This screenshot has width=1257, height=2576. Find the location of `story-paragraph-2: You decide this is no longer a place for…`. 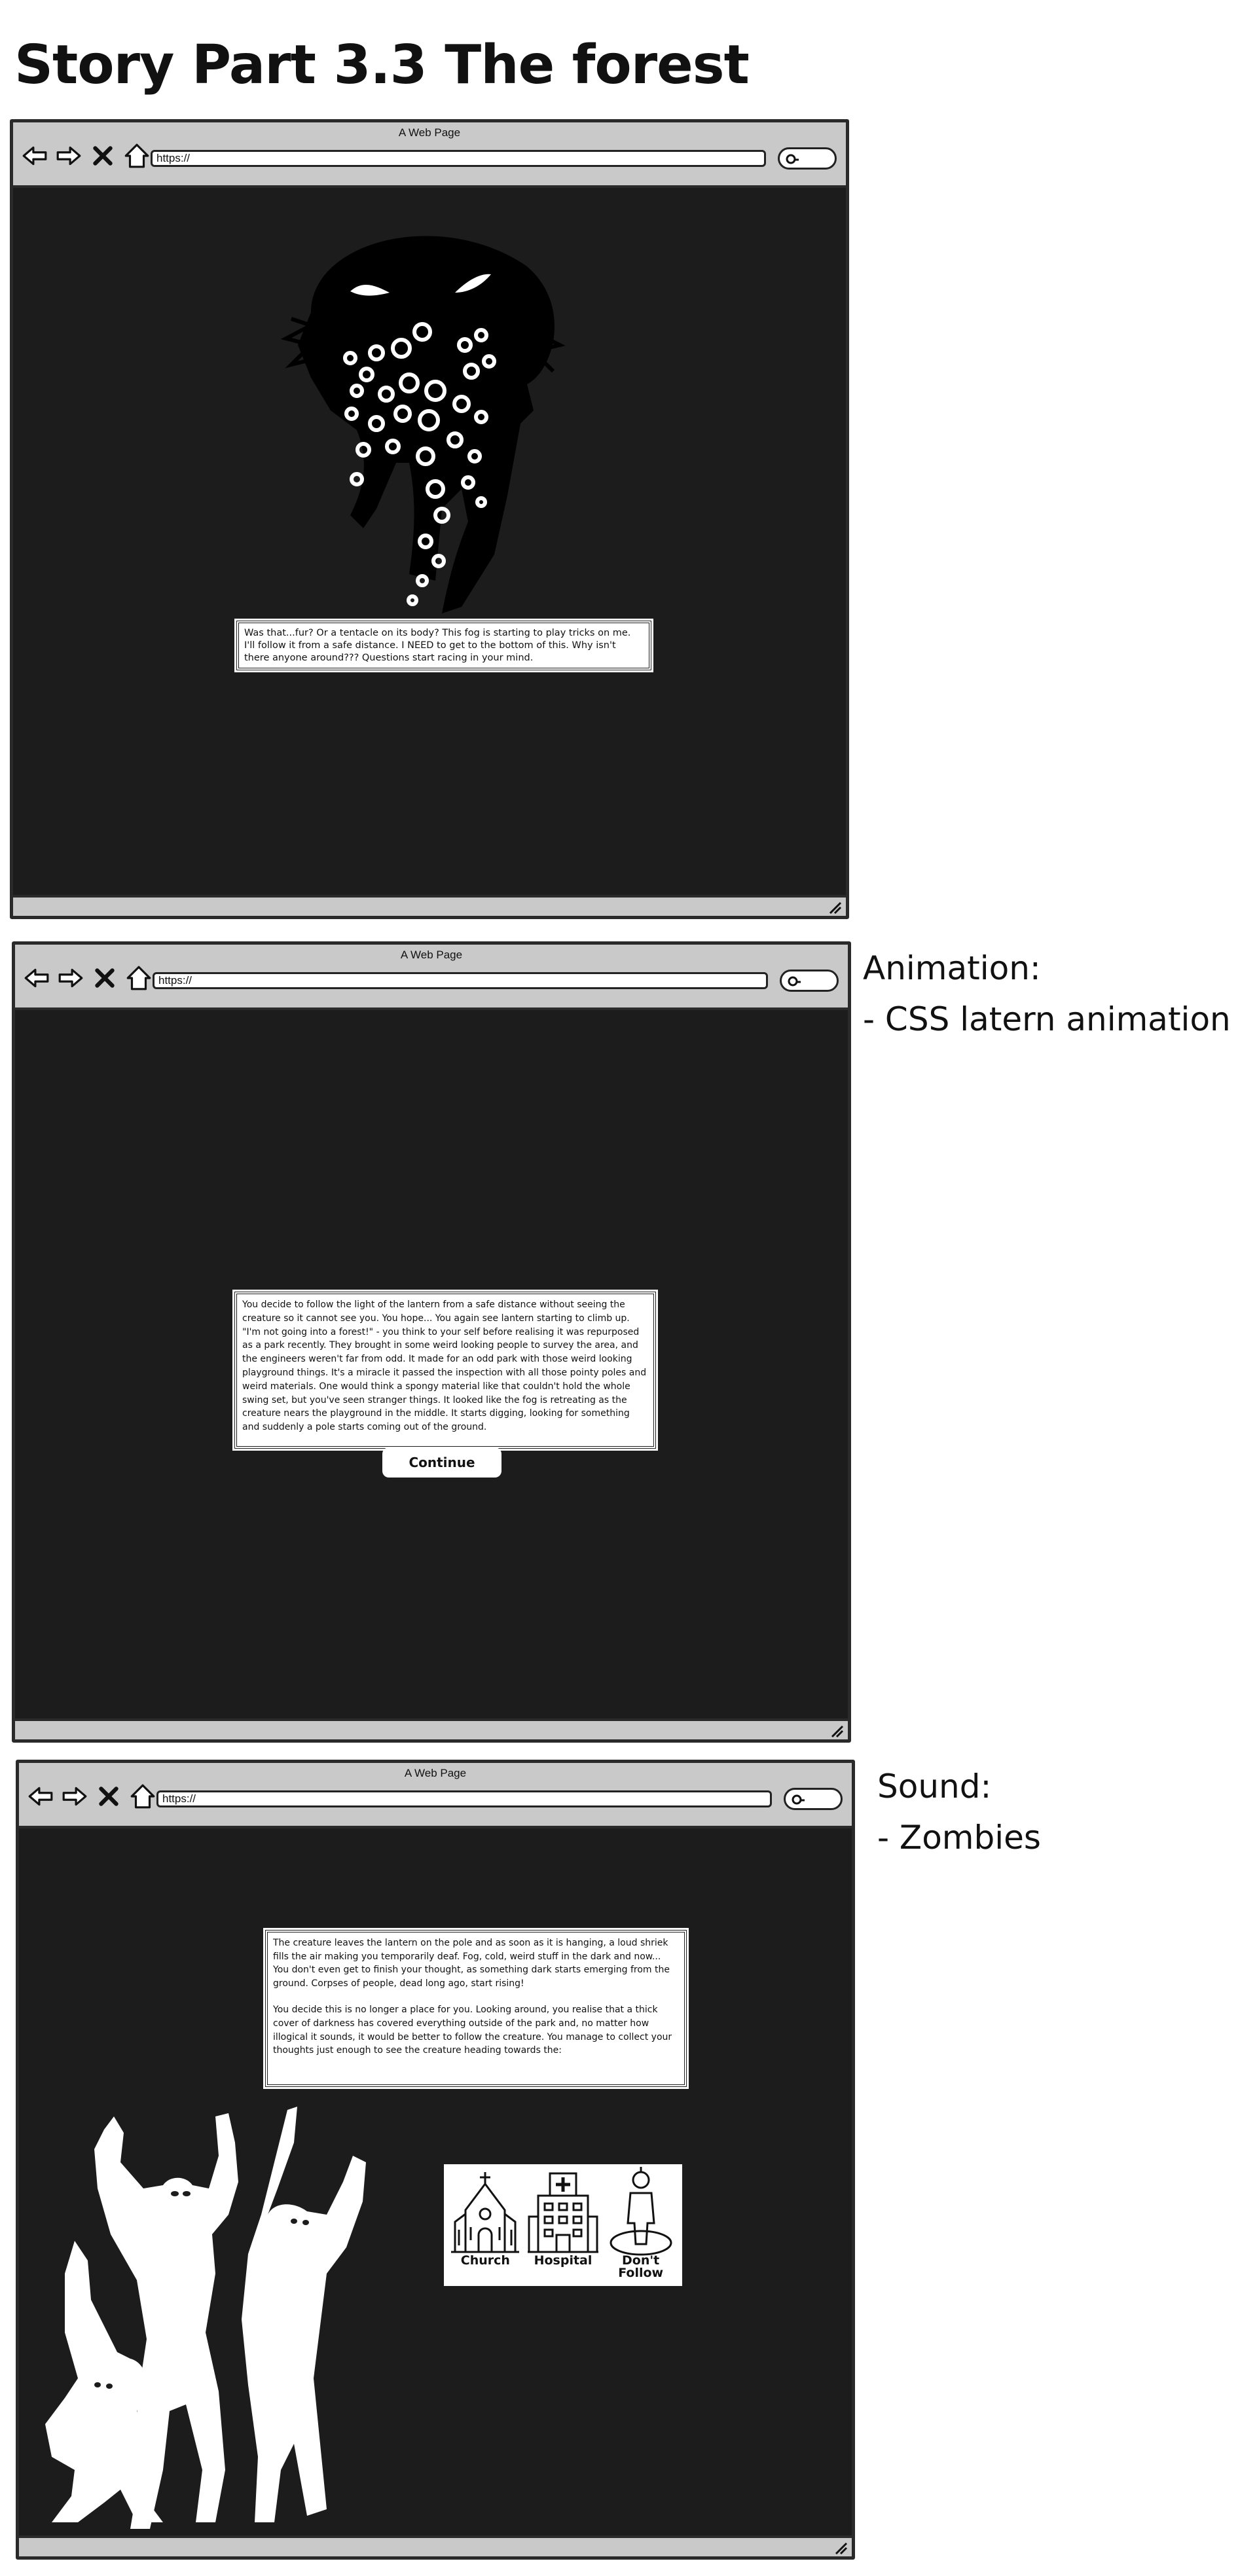

story-paragraph-2: You decide this is no longer a place for… is located at coordinates (472, 2030).